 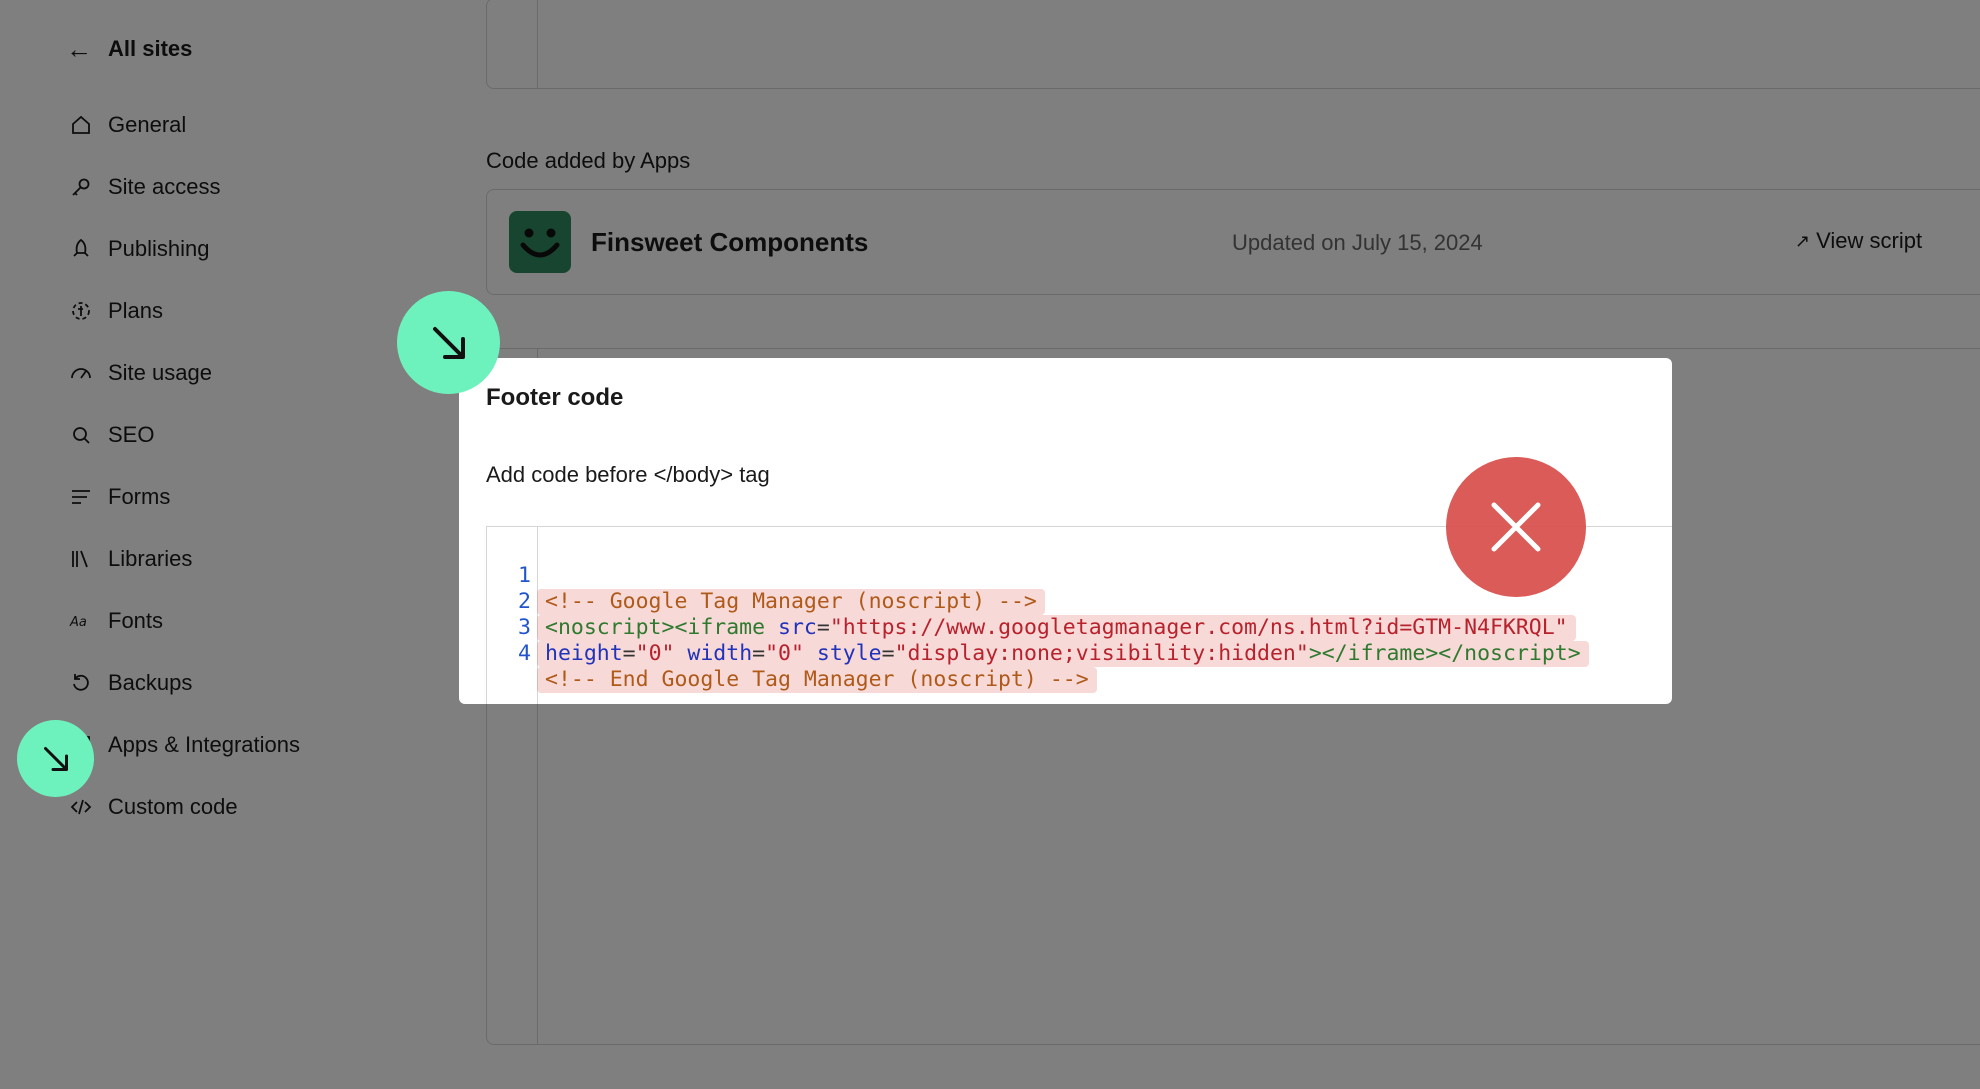 I want to click on code-text: <!-- Google Tag Manager (noscript) -->, so click(x=791, y=602).